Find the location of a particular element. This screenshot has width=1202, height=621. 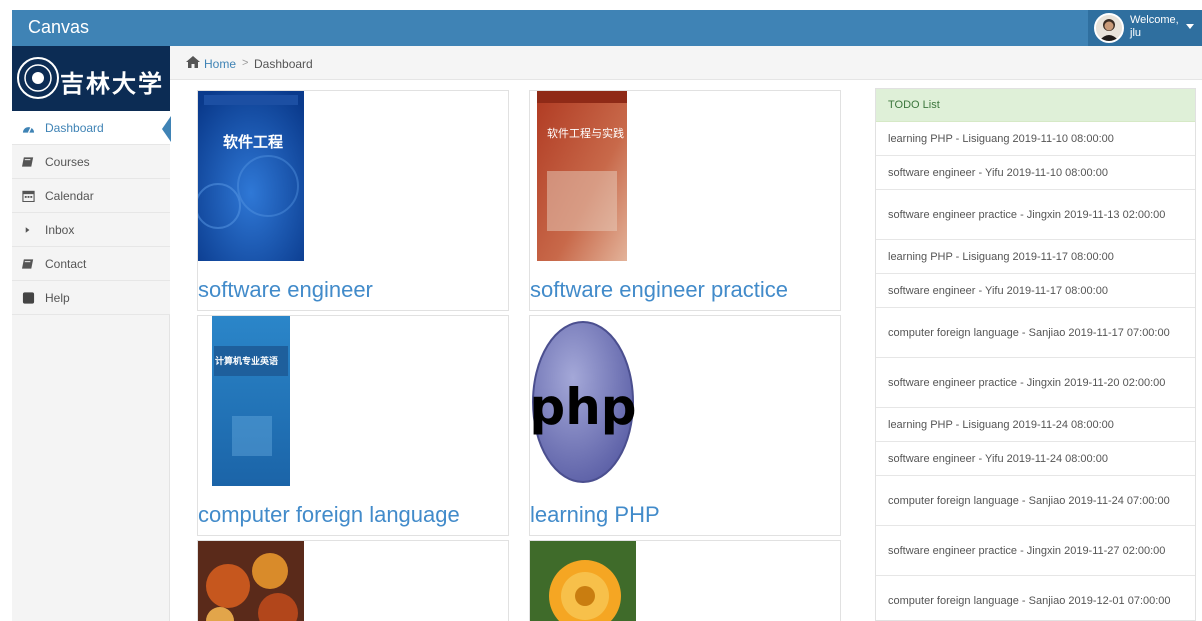

course-title-link: software engineer is located at coordinates (285, 290).